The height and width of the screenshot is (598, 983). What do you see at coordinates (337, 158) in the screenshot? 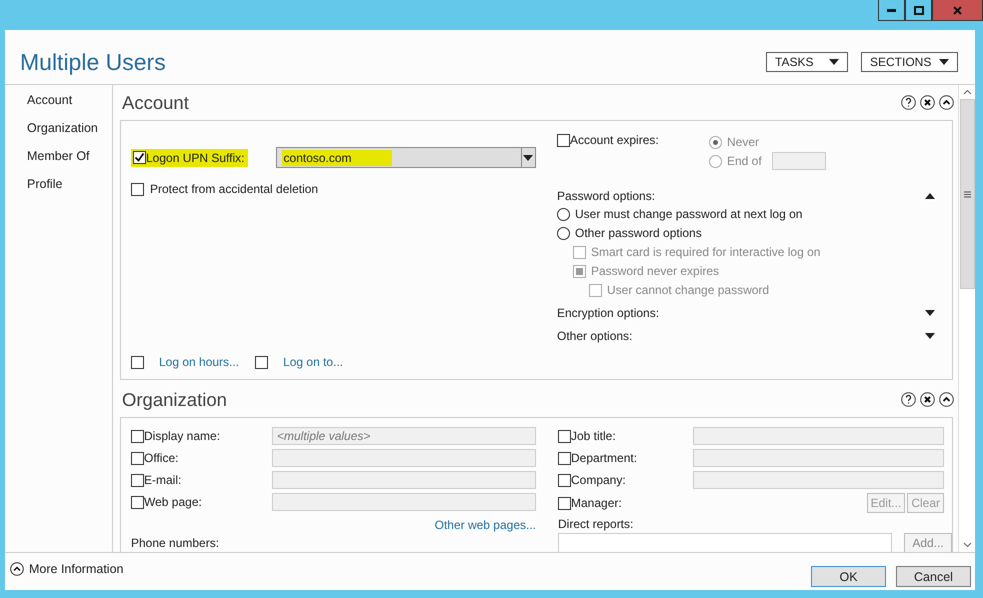
I see `dropdown-value: contoso.com` at bounding box center [337, 158].